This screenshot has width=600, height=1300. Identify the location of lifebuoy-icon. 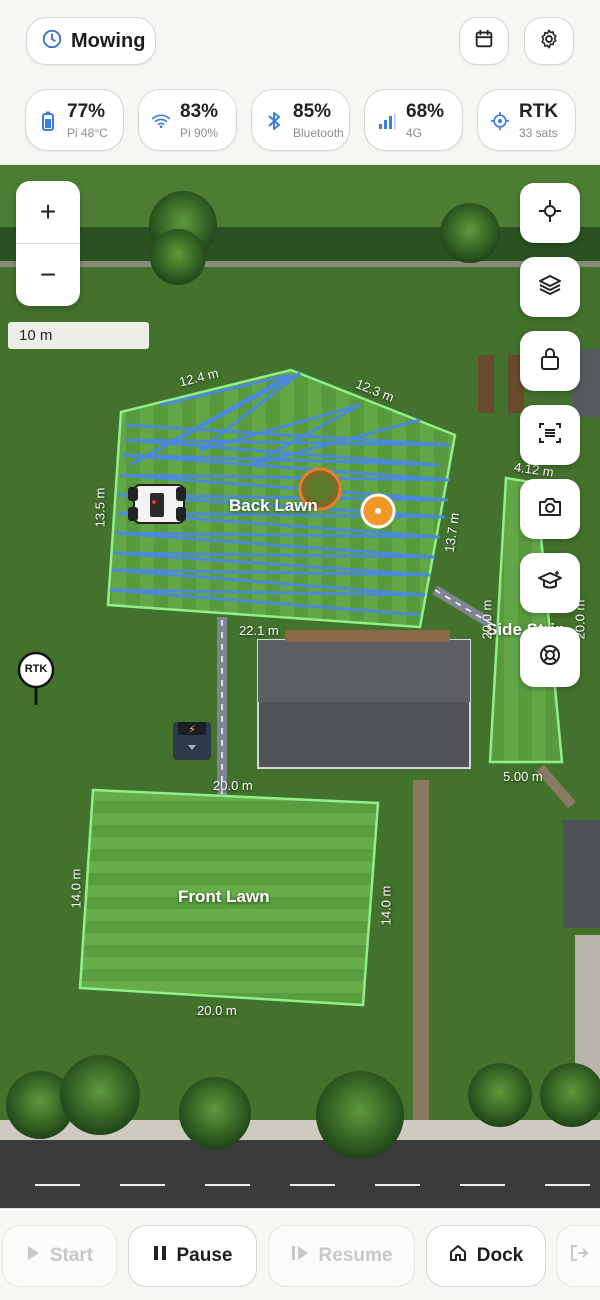
(550, 657).